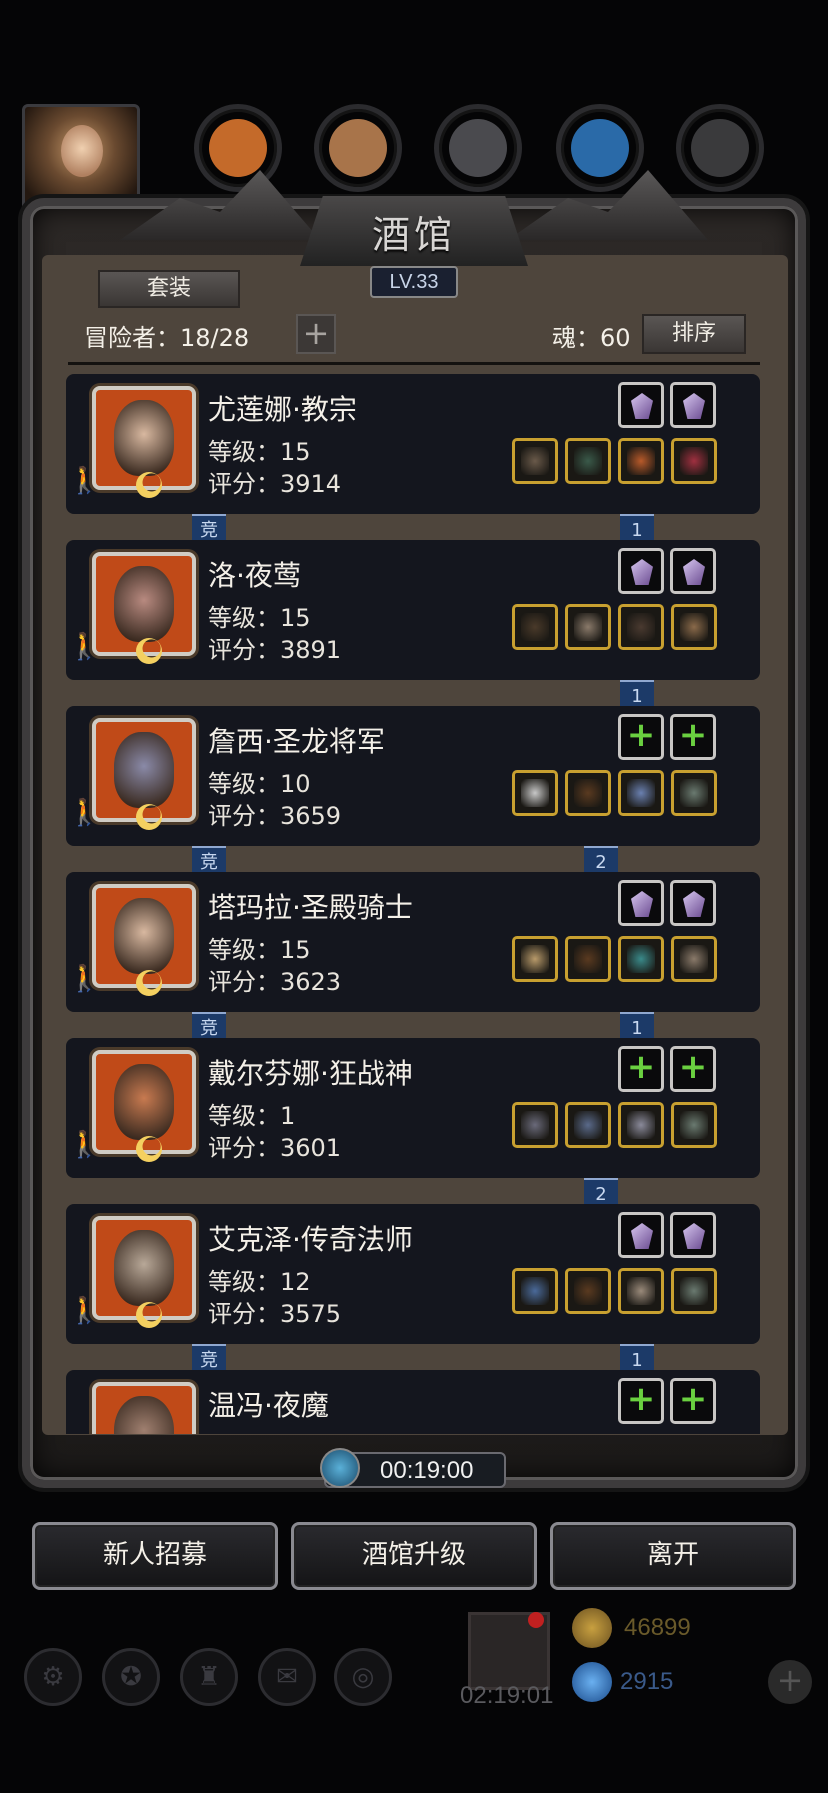 The height and width of the screenshot is (1793, 828). What do you see at coordinates (413, 1274) in the screenshot?
I see `hero-card: 🚶 艾克泽·传奇法师 等级：12 评分：3575` at bounding box center [413, 1274].